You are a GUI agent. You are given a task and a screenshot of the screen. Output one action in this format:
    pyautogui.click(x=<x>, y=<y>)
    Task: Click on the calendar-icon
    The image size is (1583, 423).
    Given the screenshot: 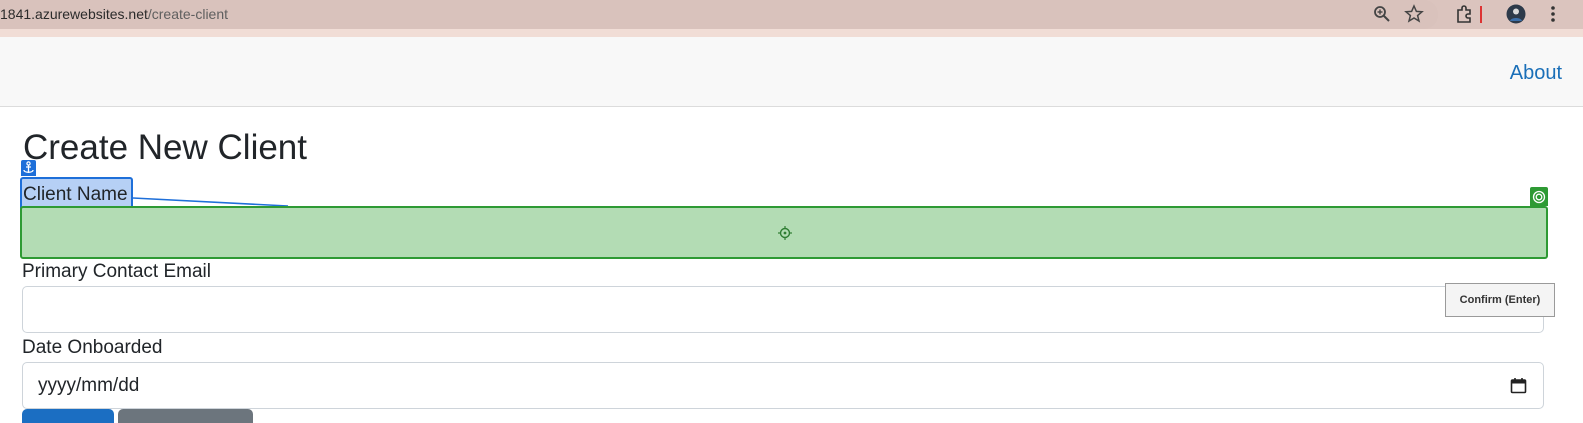 What is the action you would take?
    pyautogui.click(x=1518, y=385)
    